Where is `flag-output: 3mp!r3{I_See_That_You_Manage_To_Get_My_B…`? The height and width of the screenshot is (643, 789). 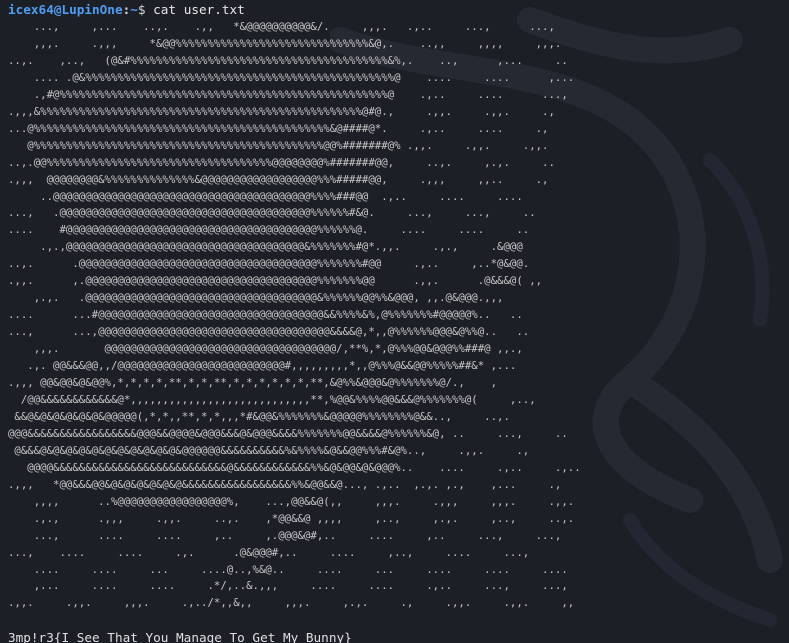 flag-output: 3mp!r3{I_See_That_You_Manage_To_Get_My_B… is located at coordinates (180, 636).